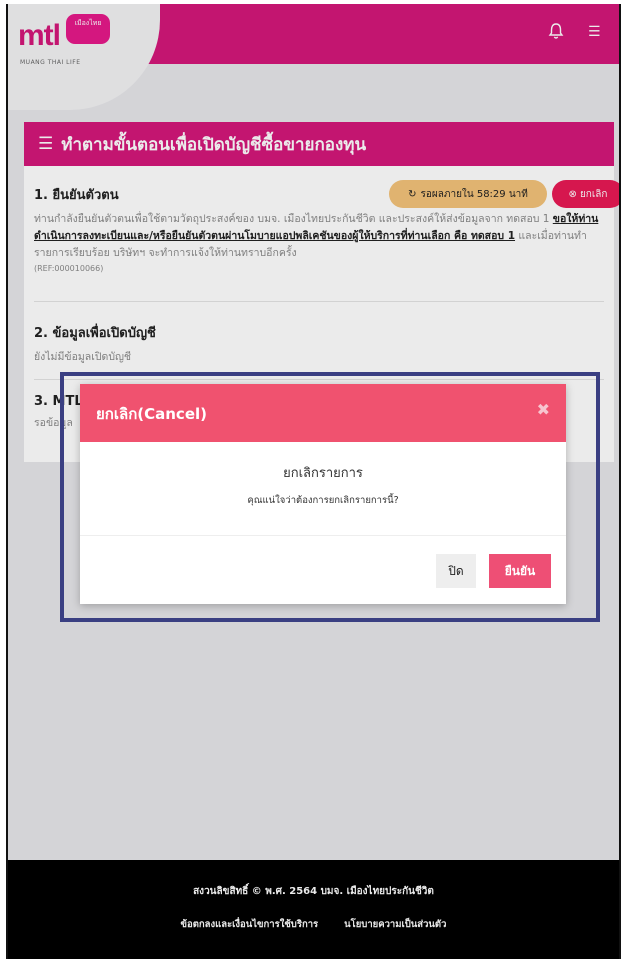 This screenshot has width=623, height=963. Describe the element at coordinates (323, 500) in the screenshot. I see `modal-message: คุณแน่ใจว่าต้องการยกเลิกรายการนี้?` at that location.